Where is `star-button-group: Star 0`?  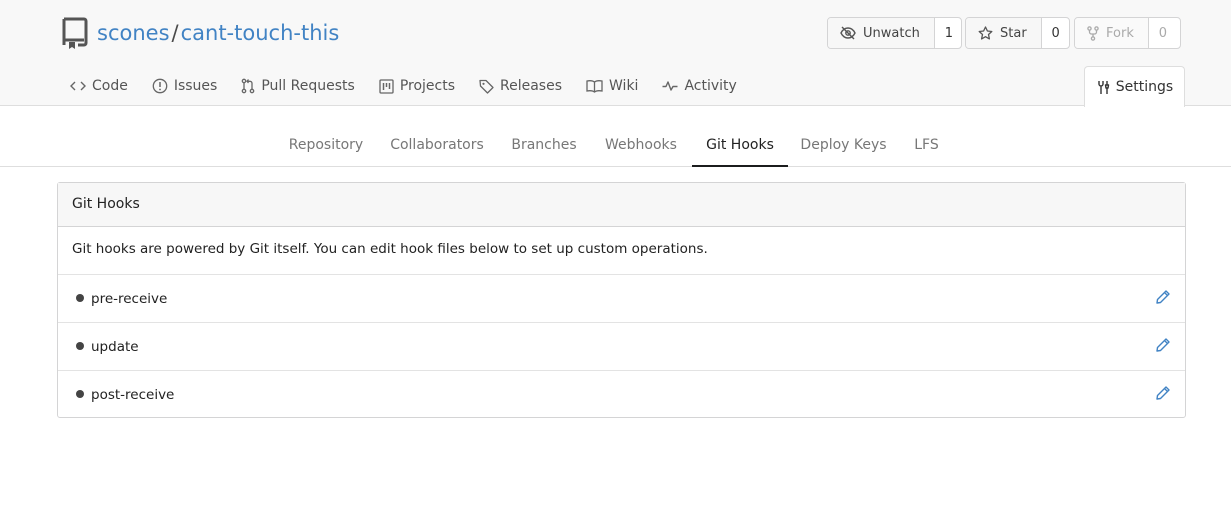 star-button-group: Star 0 is located at coordinates (1017, 33).